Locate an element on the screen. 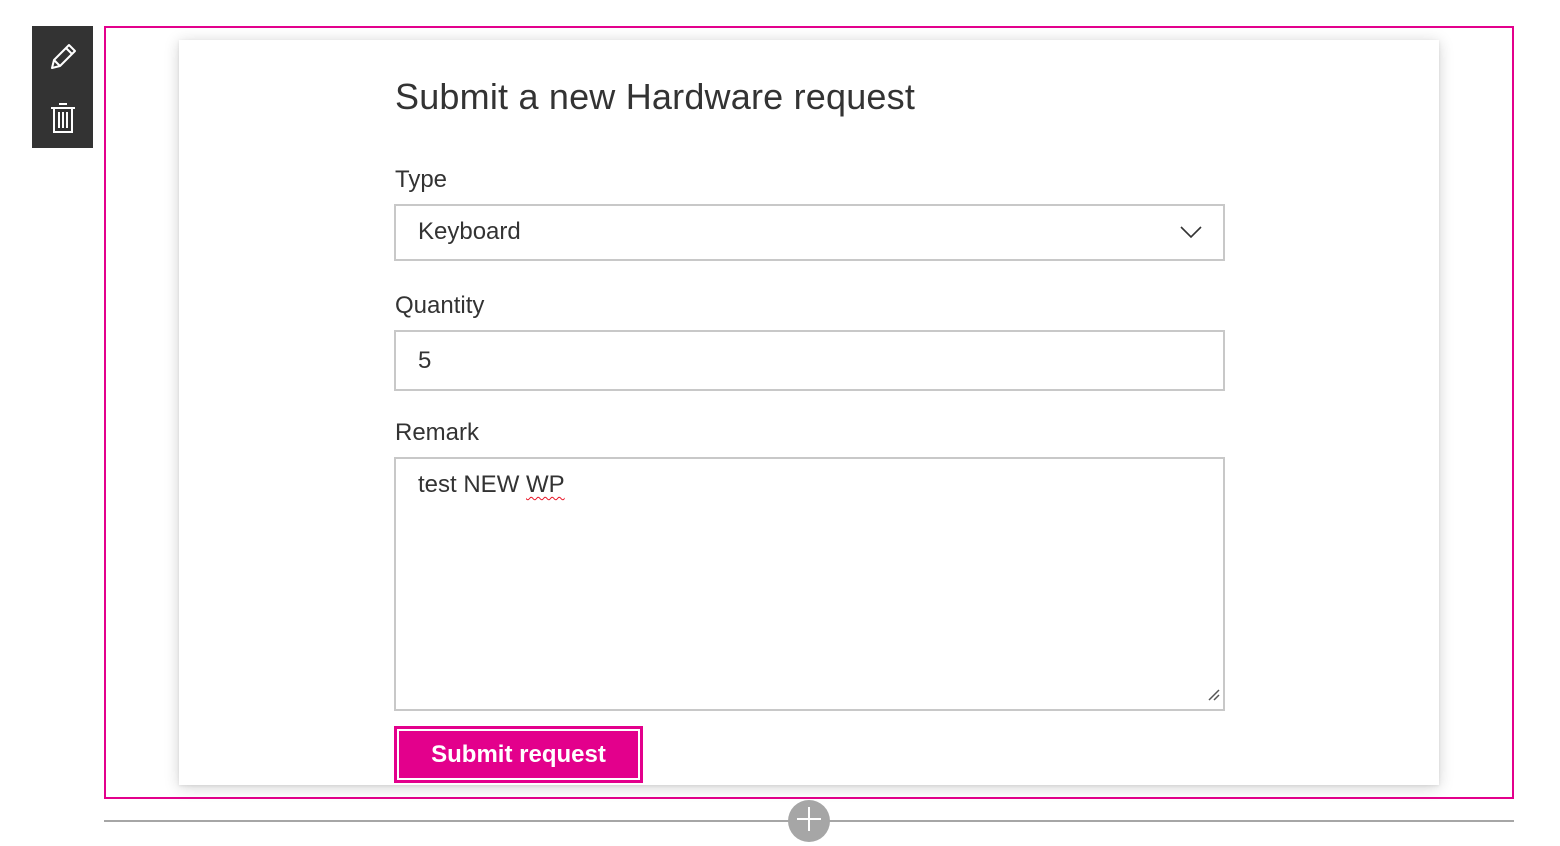  remark-value: test NEW WP is located at coordinates (491, 485).